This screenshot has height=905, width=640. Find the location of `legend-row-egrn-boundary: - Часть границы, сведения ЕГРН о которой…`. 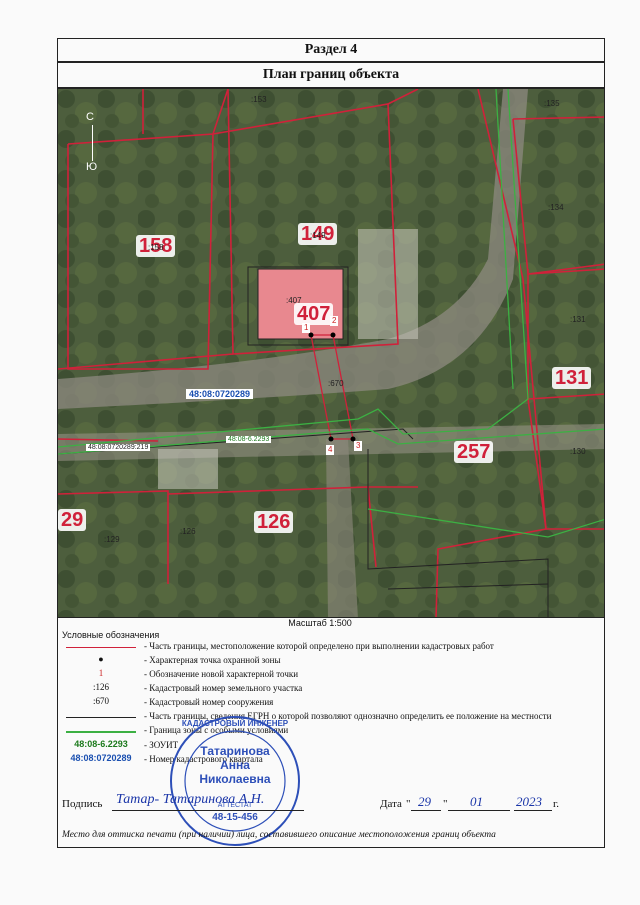

legend-row-egrn-boundary: - Часть границы, сведения ЕГРН о которой… is located at coordinates (332, 717).